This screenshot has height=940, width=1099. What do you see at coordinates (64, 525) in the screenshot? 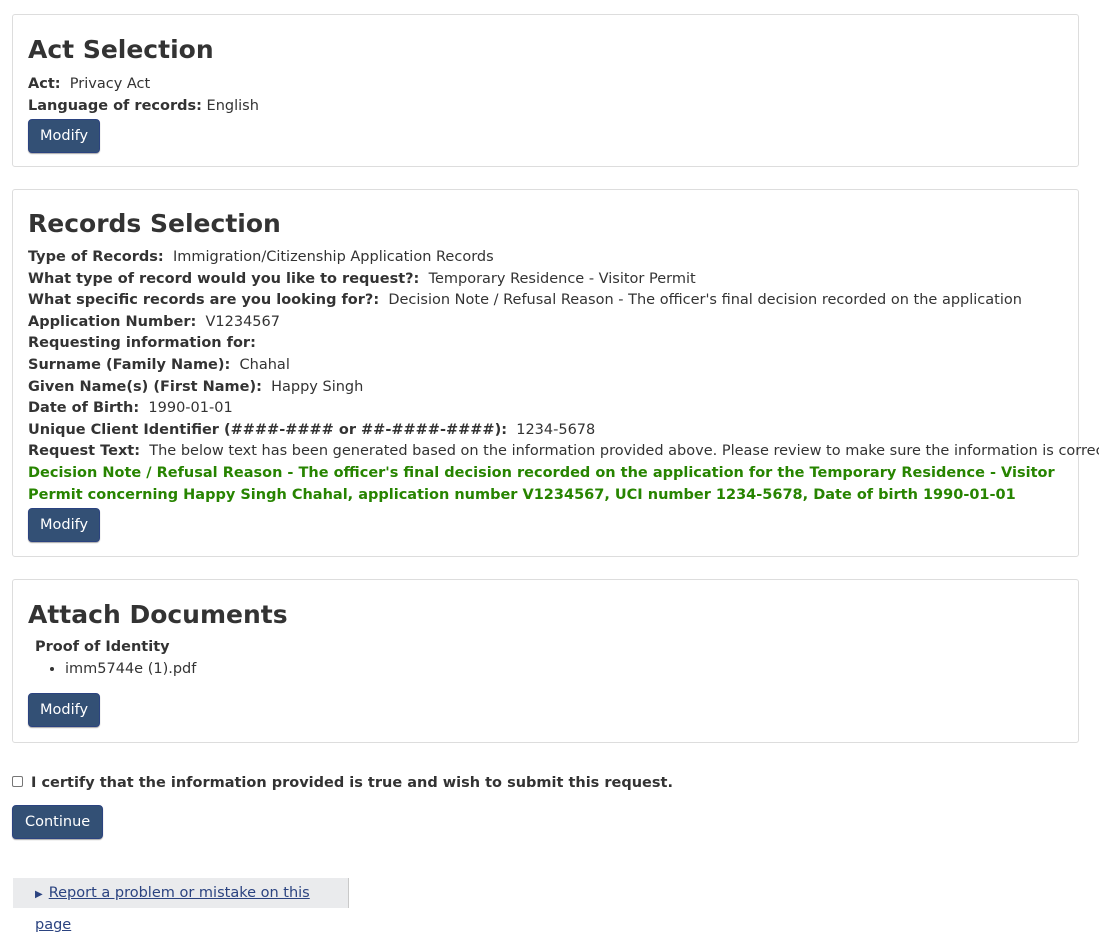
I see `modify-records-button: Modify` at bounding box center [64, 525].